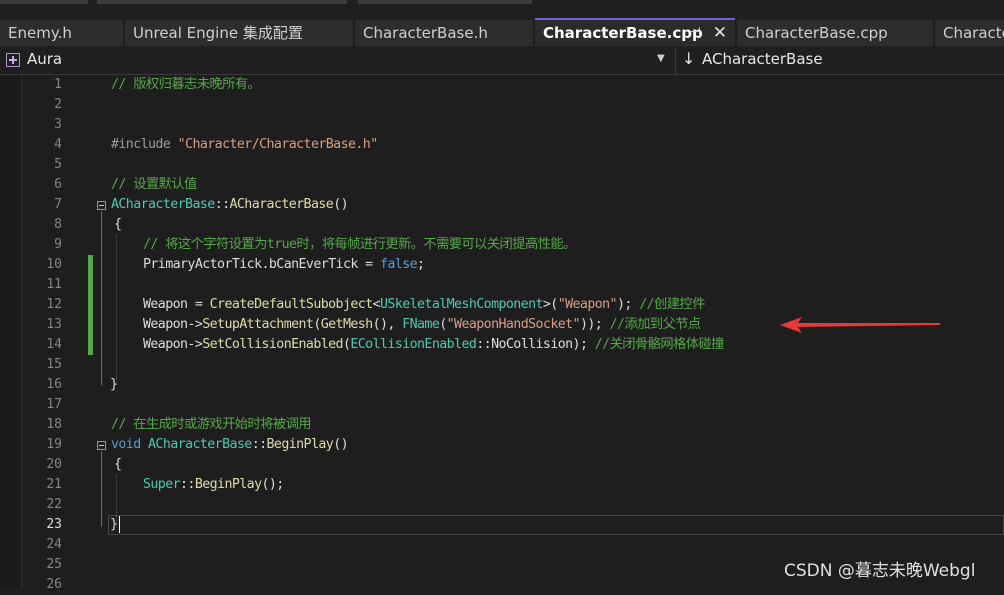  What do you see at coordinates (258, 324) in the screenshot?
I see `function-name: SetupAttachment` at bounding box center [258, 324].